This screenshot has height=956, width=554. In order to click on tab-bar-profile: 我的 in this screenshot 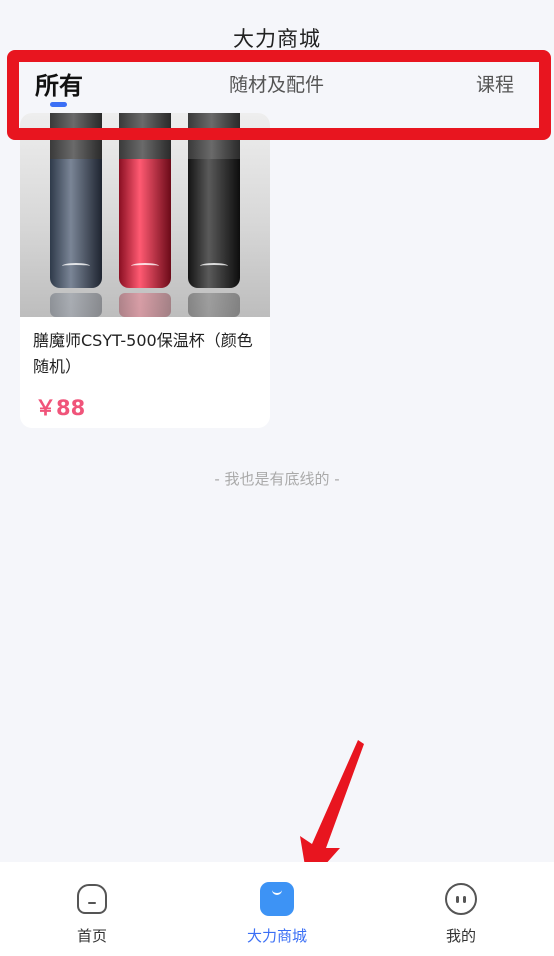, I will do `click(461, 909)`.